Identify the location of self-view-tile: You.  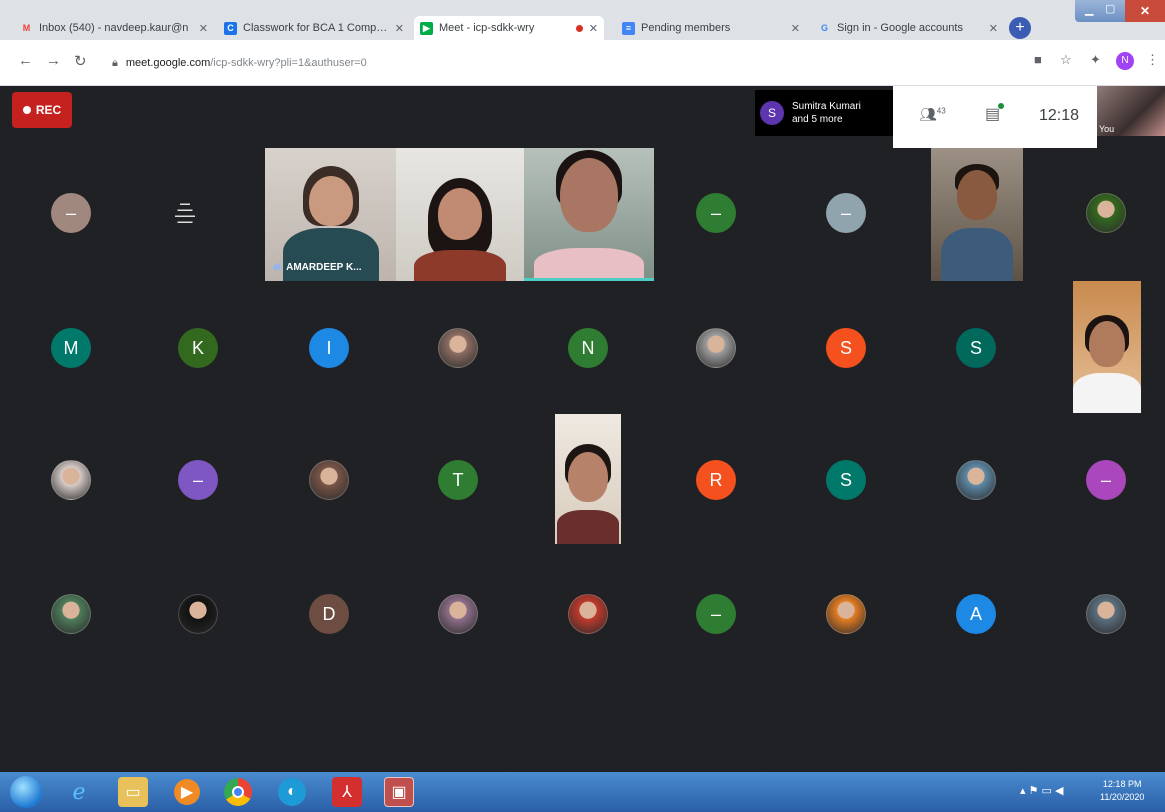
(1131, 111).